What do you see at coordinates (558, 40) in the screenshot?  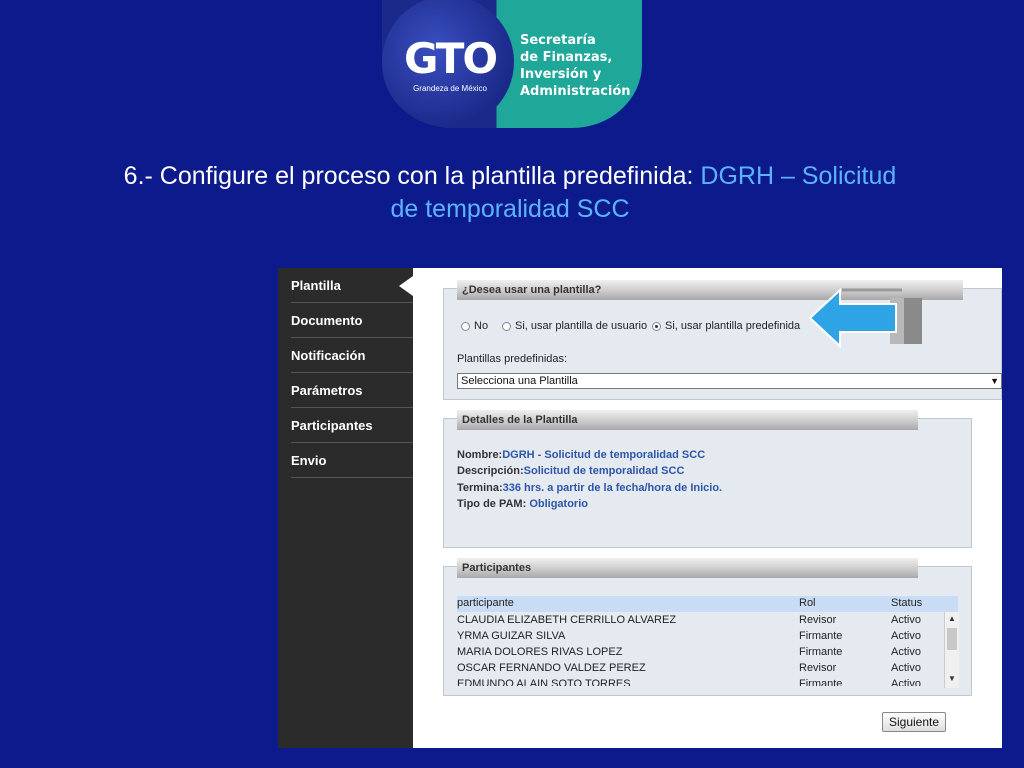 I see `logo-org-line: Secretaría` at bounding box center [558, 40].